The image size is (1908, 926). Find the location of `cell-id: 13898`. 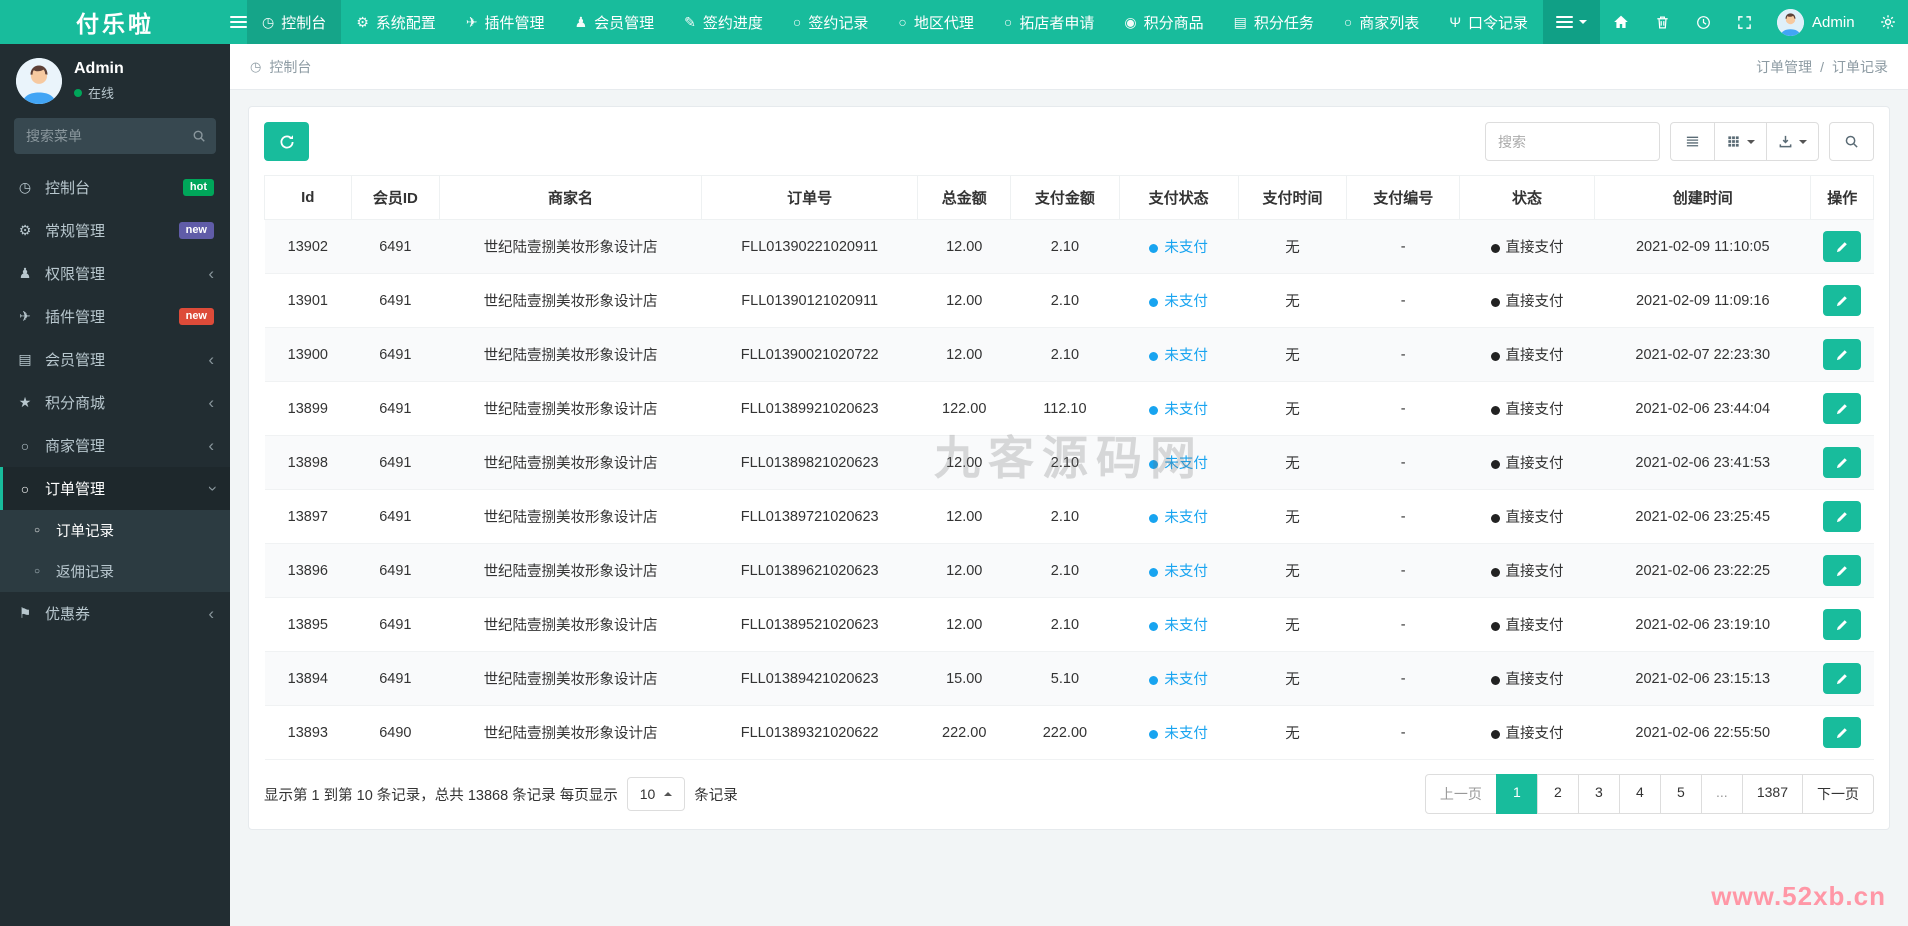

cell-id: 13898 is located at coordinates (308, 462).